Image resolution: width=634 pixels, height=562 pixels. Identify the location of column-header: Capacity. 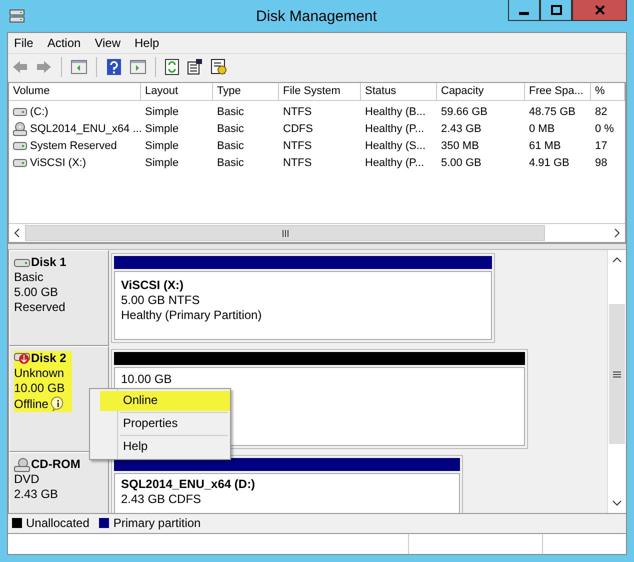
(481, 91).